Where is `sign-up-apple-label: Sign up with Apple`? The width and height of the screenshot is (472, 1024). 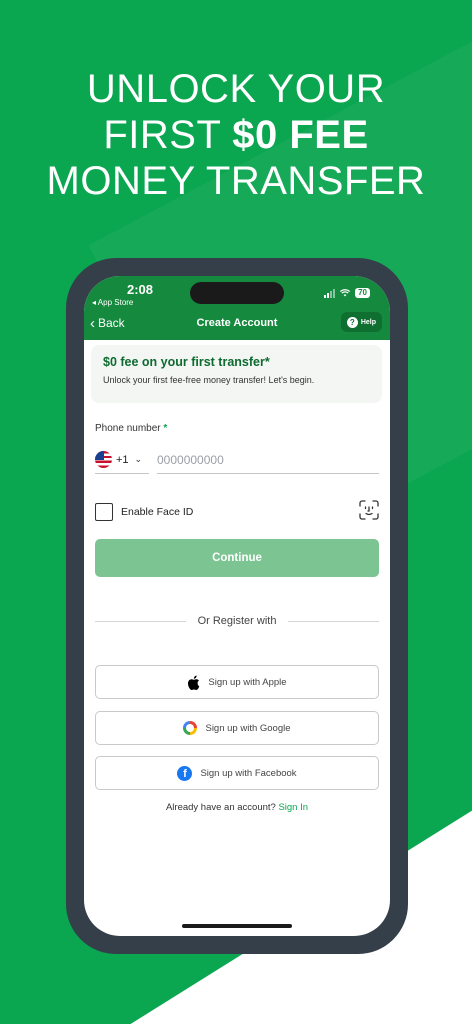
sign-up-apple-label: Sign up with Apple is located at coordinates (247, 682).